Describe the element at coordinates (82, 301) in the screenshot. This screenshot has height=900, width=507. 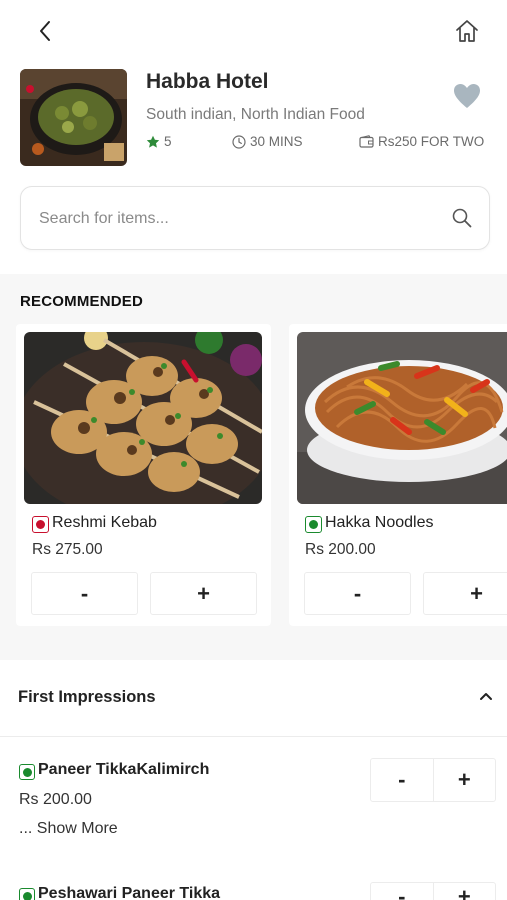
I see `recommended-title: RECOMMENDED` at that location.